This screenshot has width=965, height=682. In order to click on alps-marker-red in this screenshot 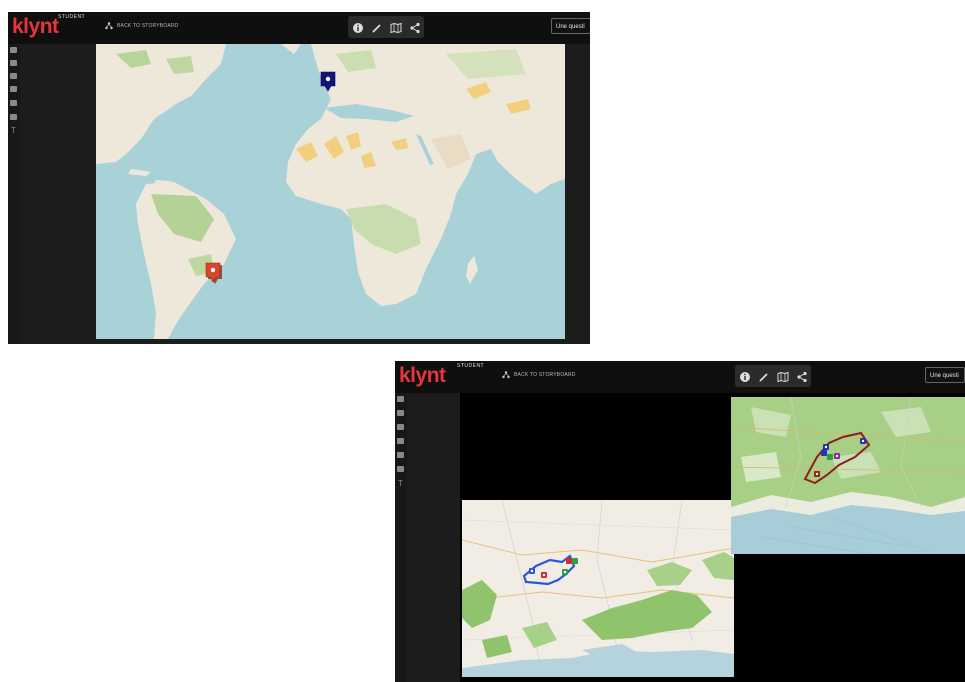, I will do `click(817, 474)`.